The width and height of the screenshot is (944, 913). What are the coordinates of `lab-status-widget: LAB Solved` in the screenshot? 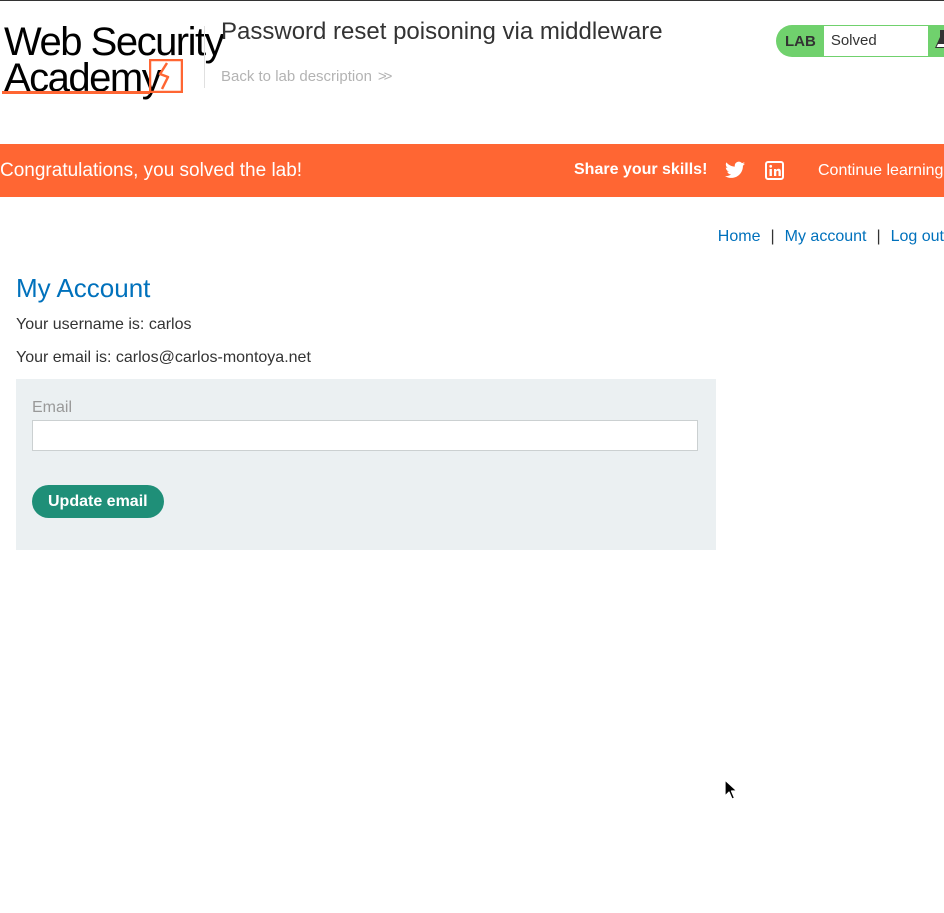 It's located at (860, 41).